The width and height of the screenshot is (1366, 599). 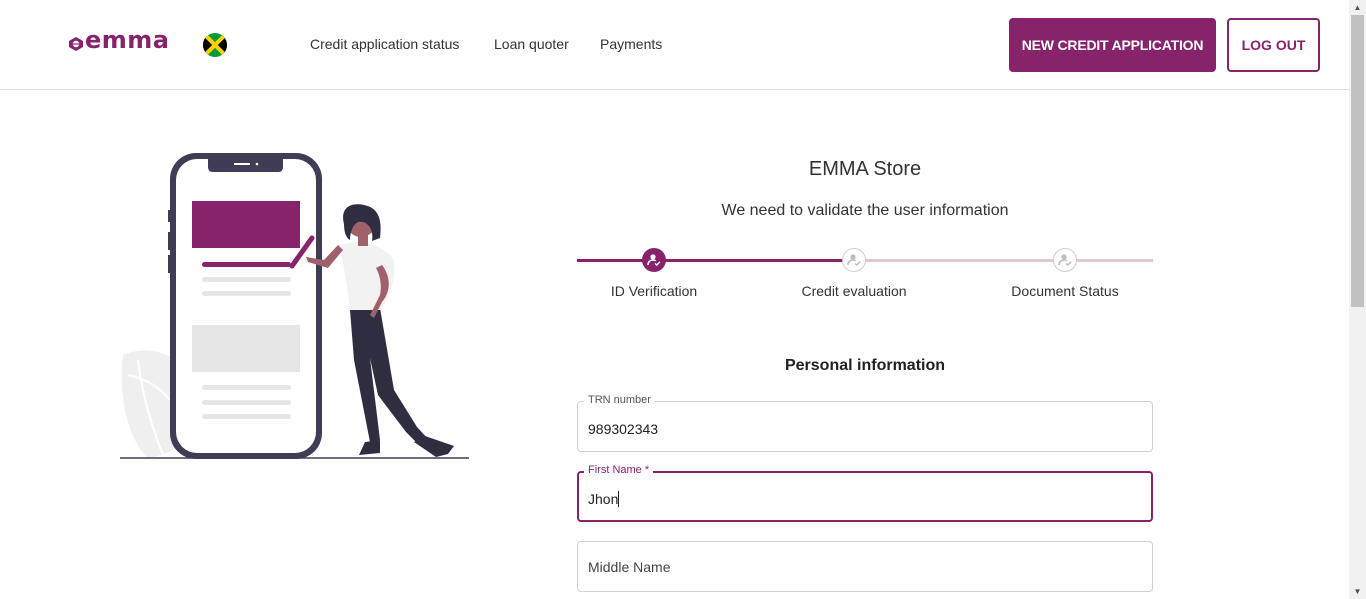 What do you see at coordinates (865, 493) in the screenshot?
I see `first-name-field: First Name * Jhon` at bounding box center [865, 493].